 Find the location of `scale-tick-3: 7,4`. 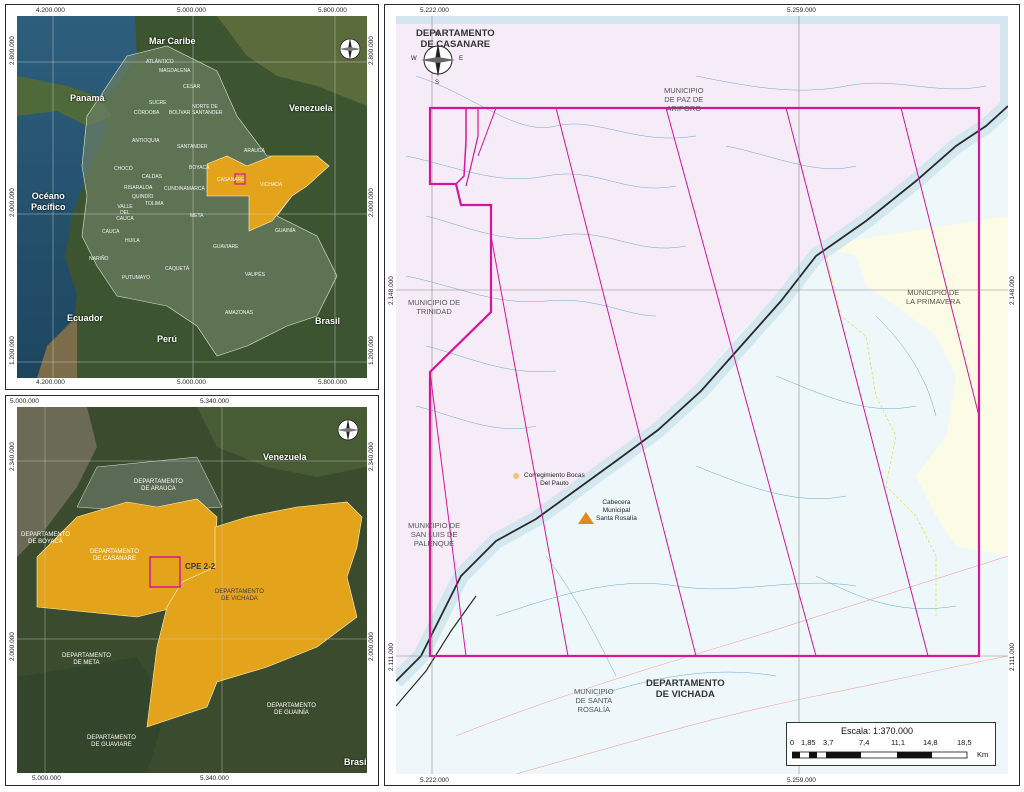

scale-tick-3: 7,4 is located at coordinates (864, 742).